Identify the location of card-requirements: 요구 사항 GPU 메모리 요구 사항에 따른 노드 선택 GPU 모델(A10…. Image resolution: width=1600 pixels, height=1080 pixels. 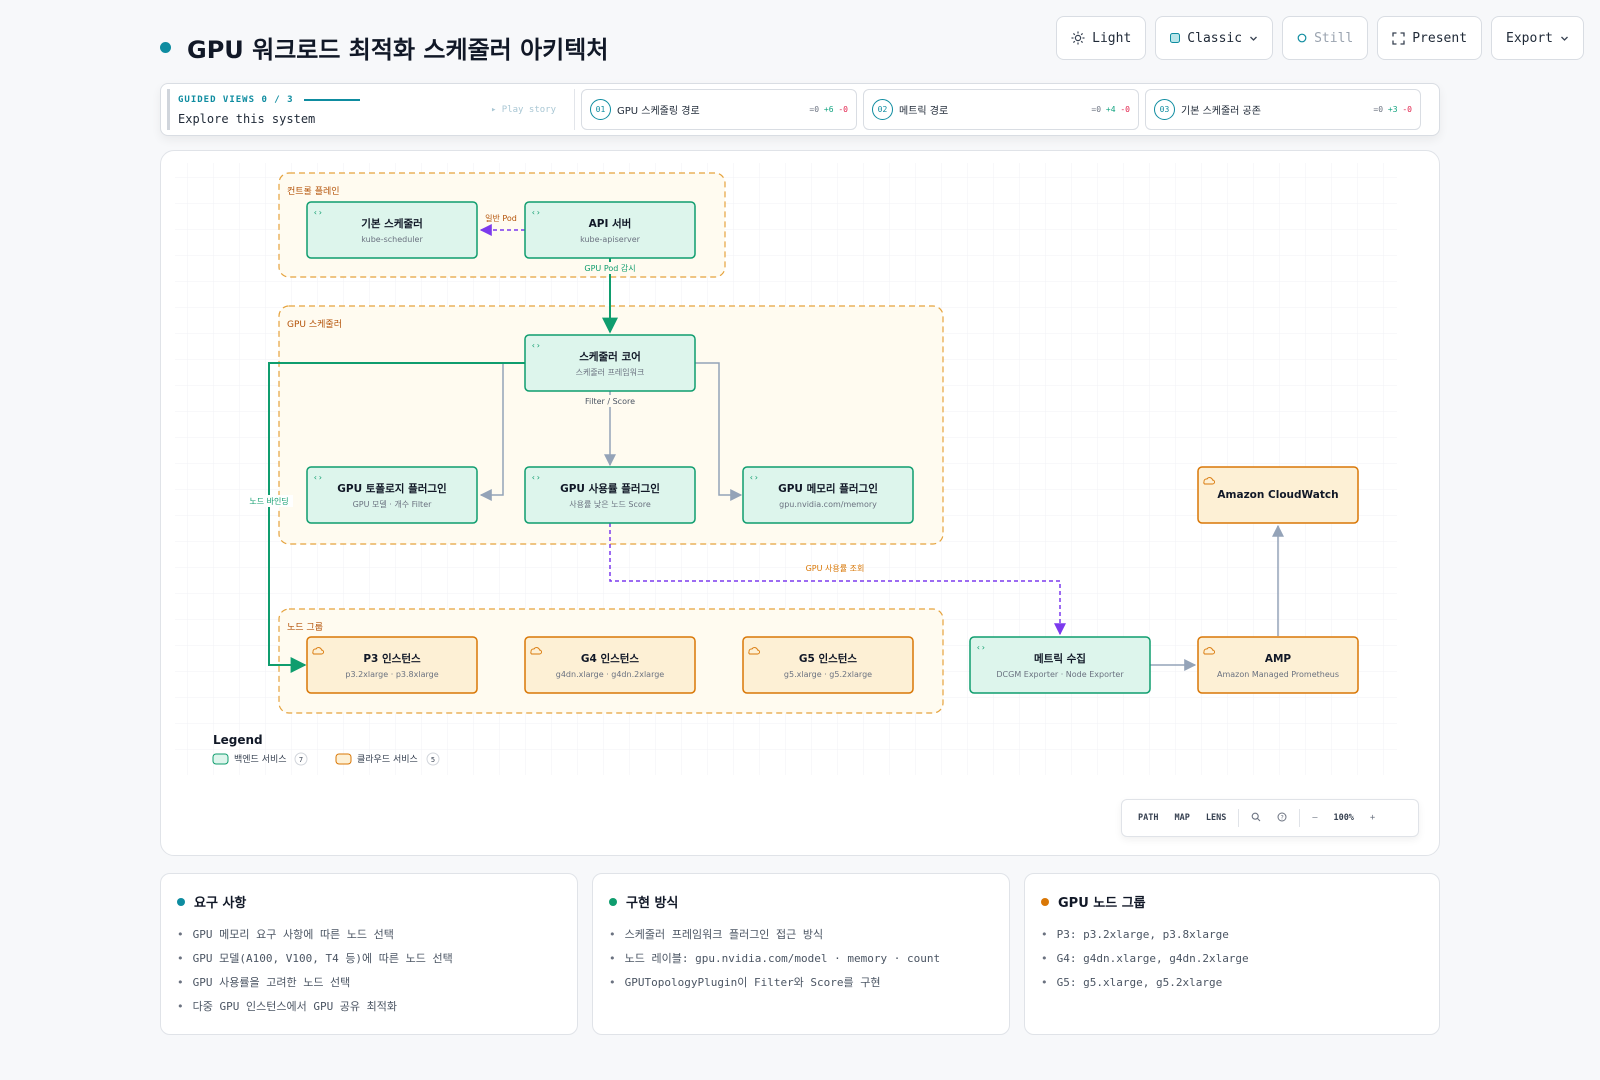
(369, 954).